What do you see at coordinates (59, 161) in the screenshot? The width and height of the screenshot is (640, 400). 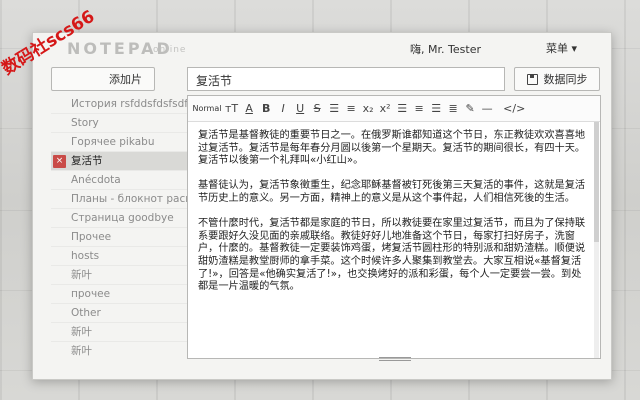 I see `close-icon: ×` at bounding box center [59, 161].